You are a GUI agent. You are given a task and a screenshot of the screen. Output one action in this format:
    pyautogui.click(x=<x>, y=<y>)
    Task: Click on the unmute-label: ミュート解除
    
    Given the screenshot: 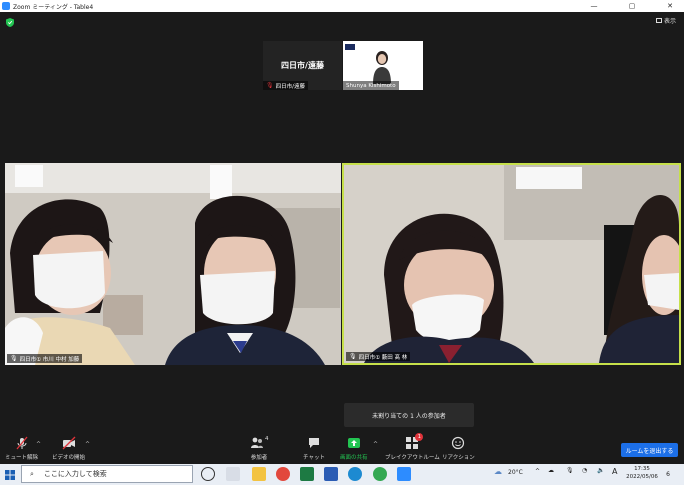 What is the action you would take?
    pyautogui.click(x=22, y=458)
    